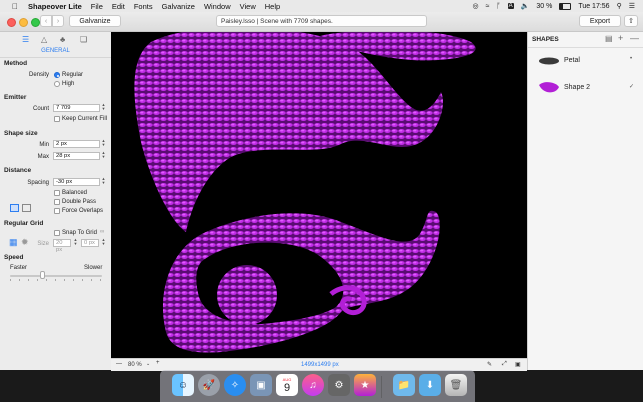  What do you see at coordinates (25, 39) in the screenshot?
I see `list-tab-icon: ☰` at bounding box center [25, 39].